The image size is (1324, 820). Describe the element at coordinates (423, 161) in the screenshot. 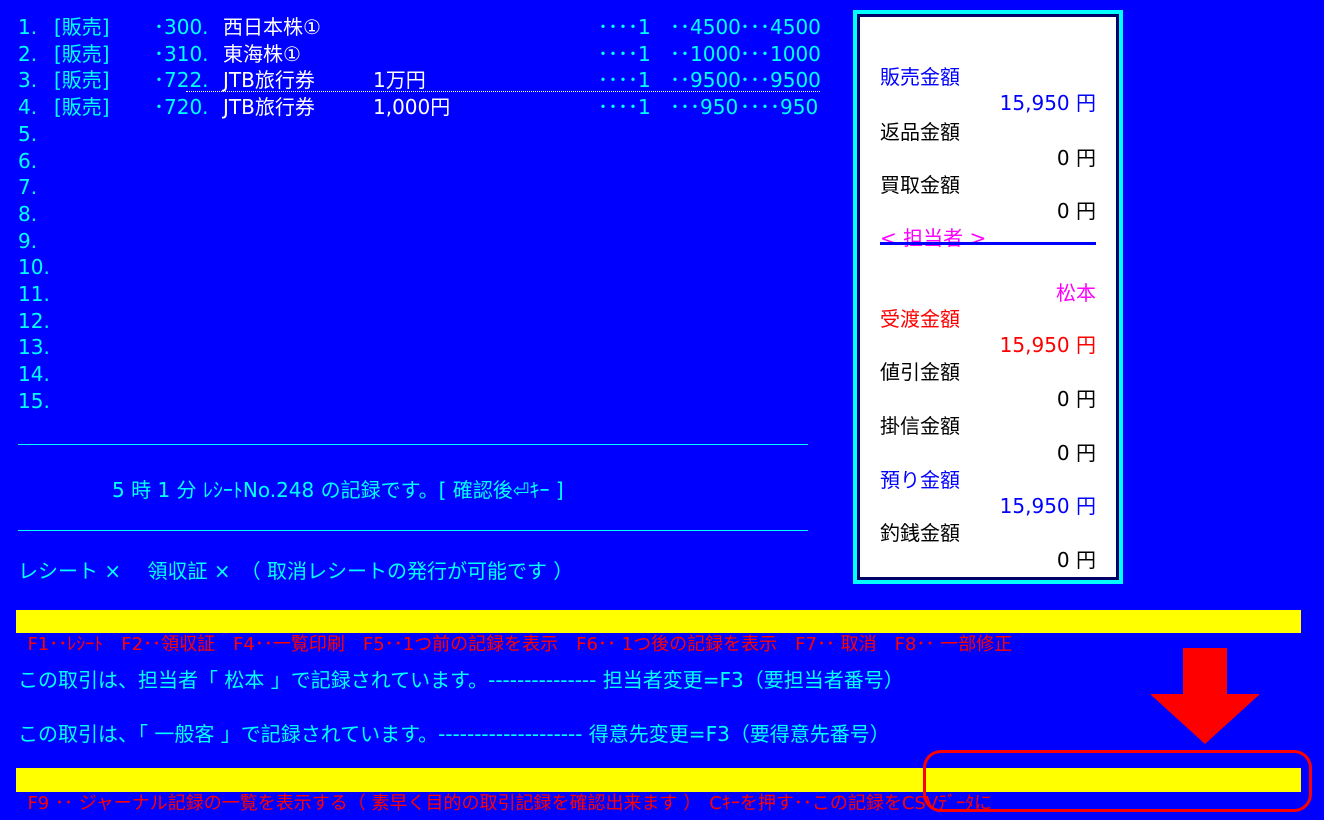

I see `journal-line: 6.` at that location.